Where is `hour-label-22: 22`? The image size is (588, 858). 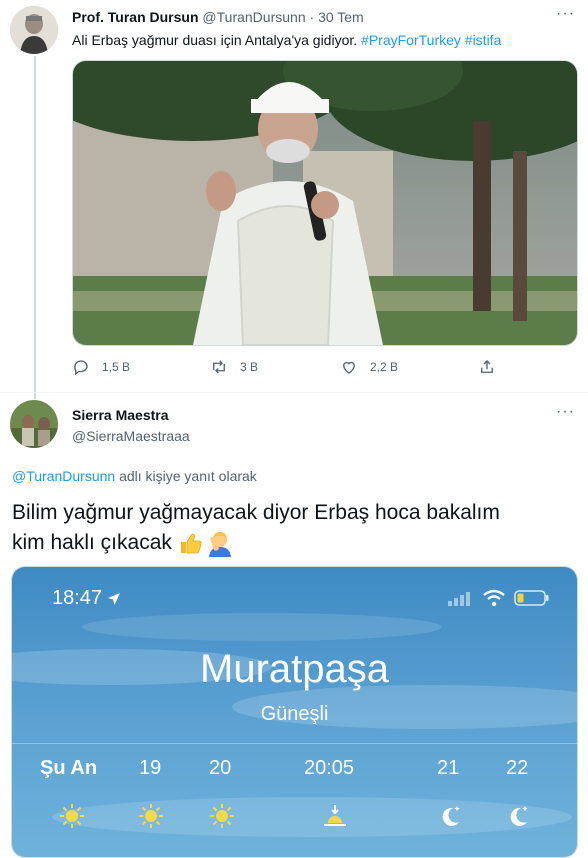 hour-label-22: 22 is located at coordinates (517, 768).